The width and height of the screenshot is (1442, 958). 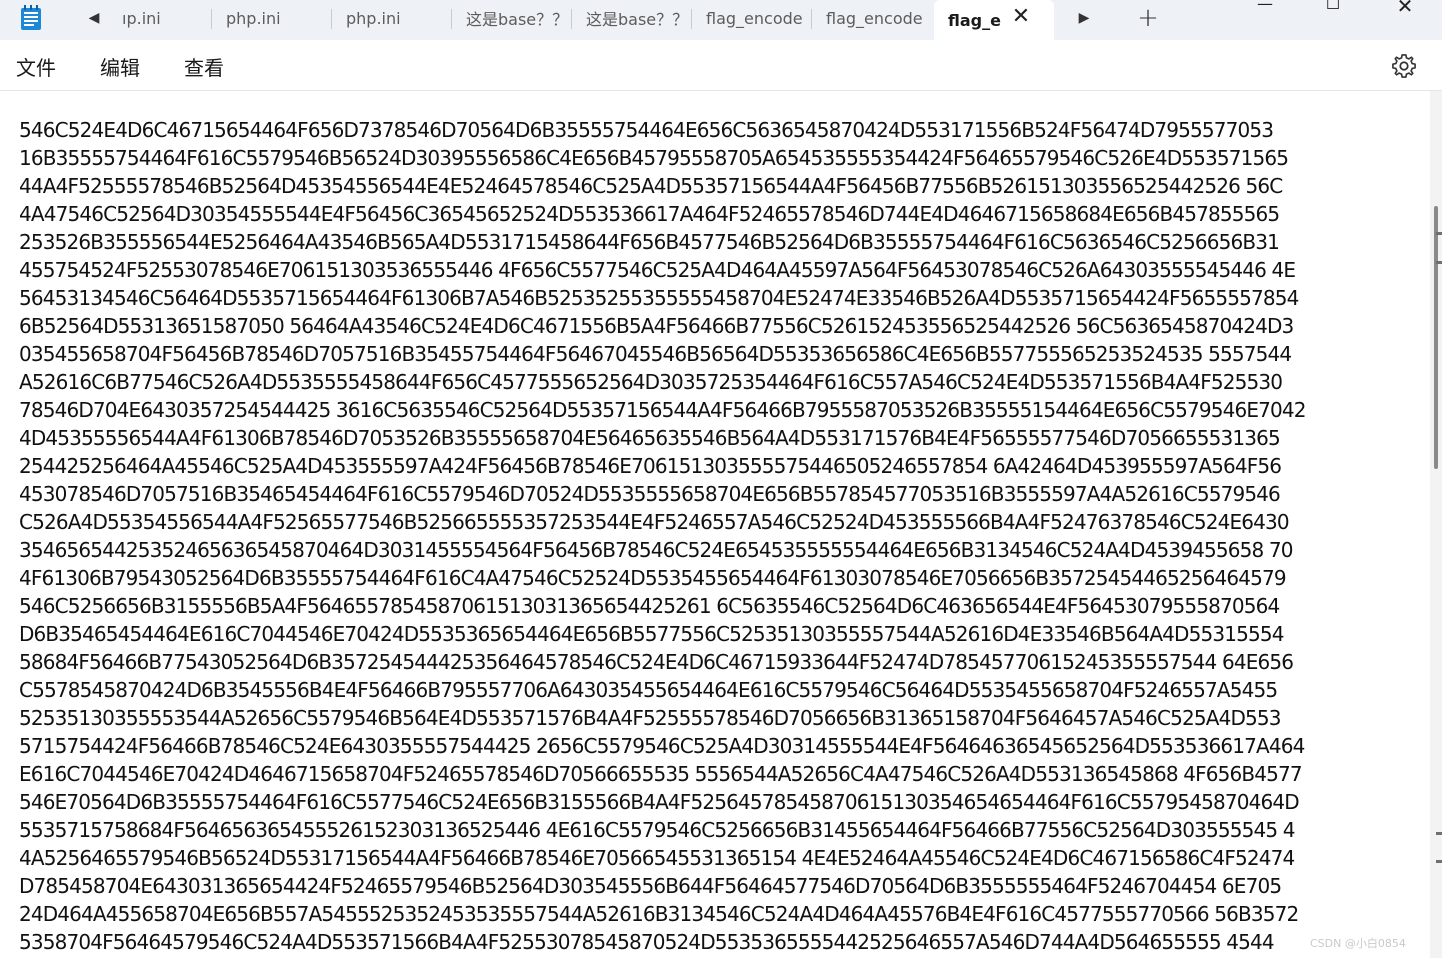 What do you see at coordinates (1436, 524) in the screenshot?
I see `vertical-scrollbar` at bounding box center [1436, 524].